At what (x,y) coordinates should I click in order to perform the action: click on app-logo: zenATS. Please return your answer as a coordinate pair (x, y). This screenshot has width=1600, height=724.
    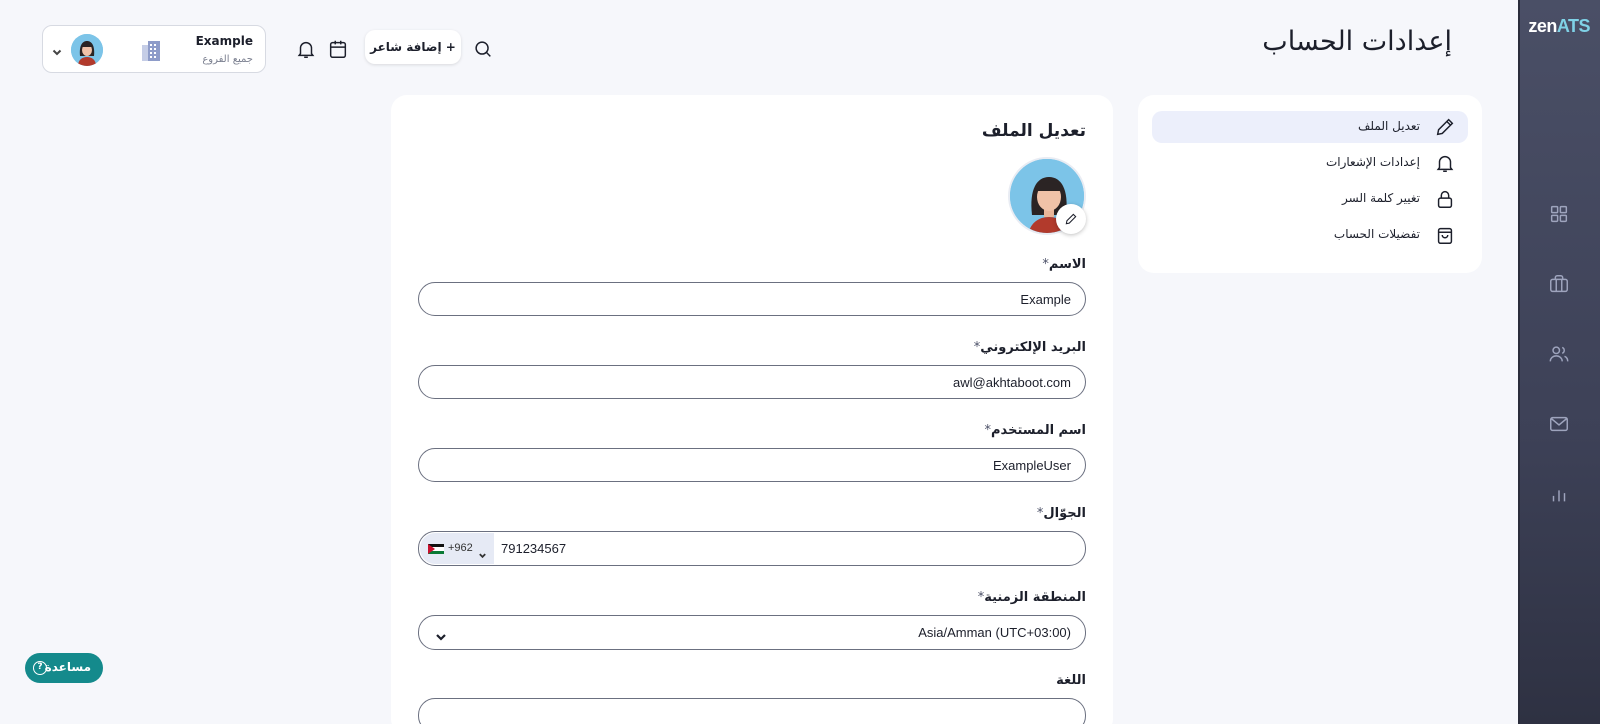
    Looking at the image, I should click on (1559, 26).